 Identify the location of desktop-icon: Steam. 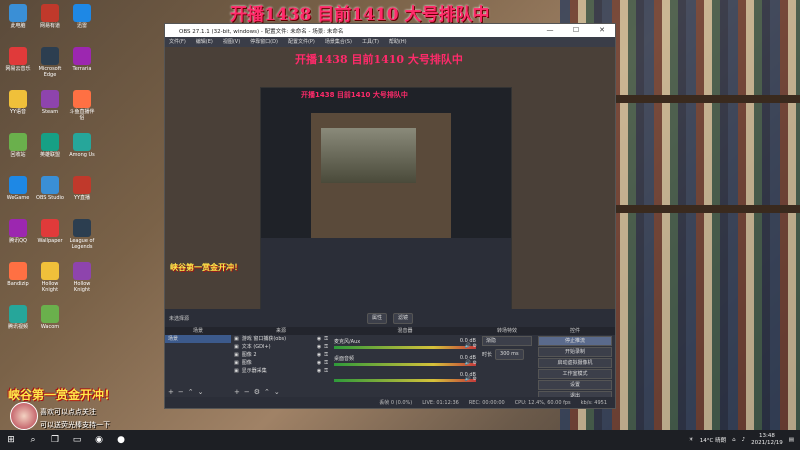
(50, 102).